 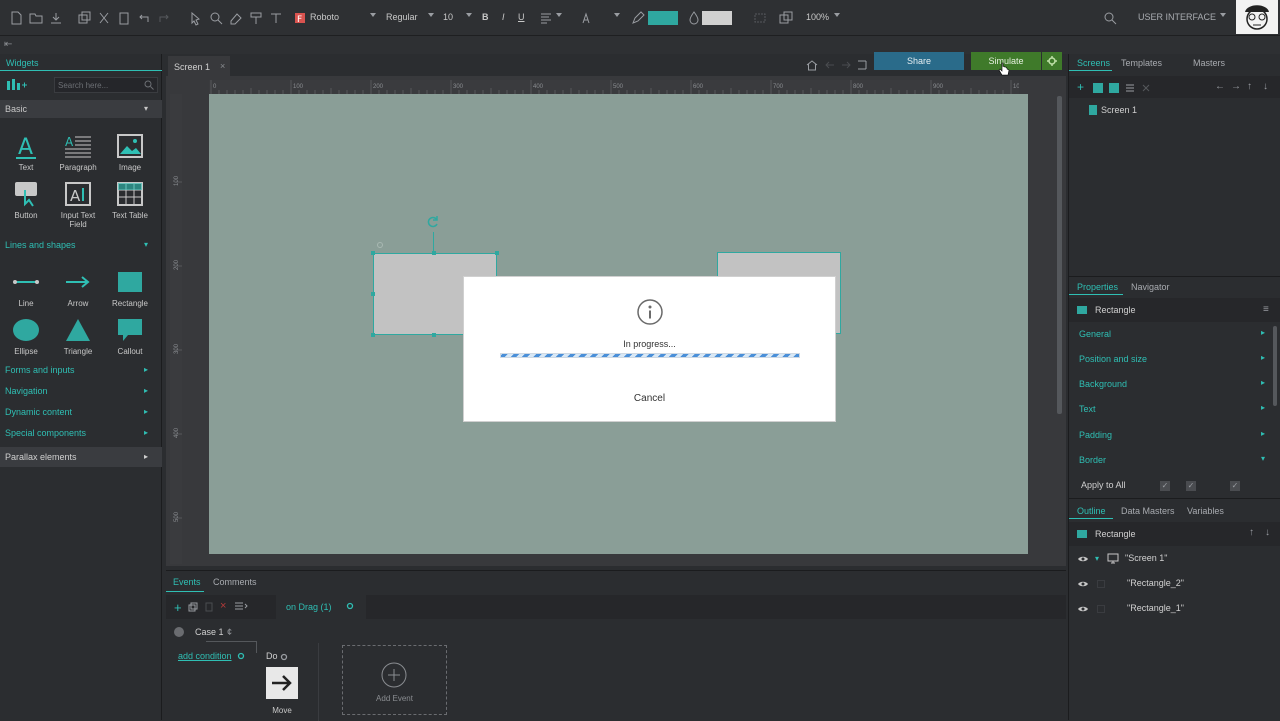 What do you see at coordinates (1174, 559) in the screenshot?
I see `outline-item-screen: ▾ "Screen 1"` at bounding box center [1174, 559].